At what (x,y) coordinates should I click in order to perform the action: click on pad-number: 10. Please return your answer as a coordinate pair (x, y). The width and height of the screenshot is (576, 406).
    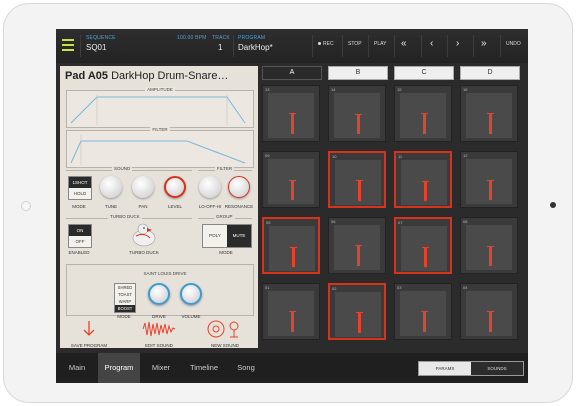
    Looking at the image, I should click on (334, 156).